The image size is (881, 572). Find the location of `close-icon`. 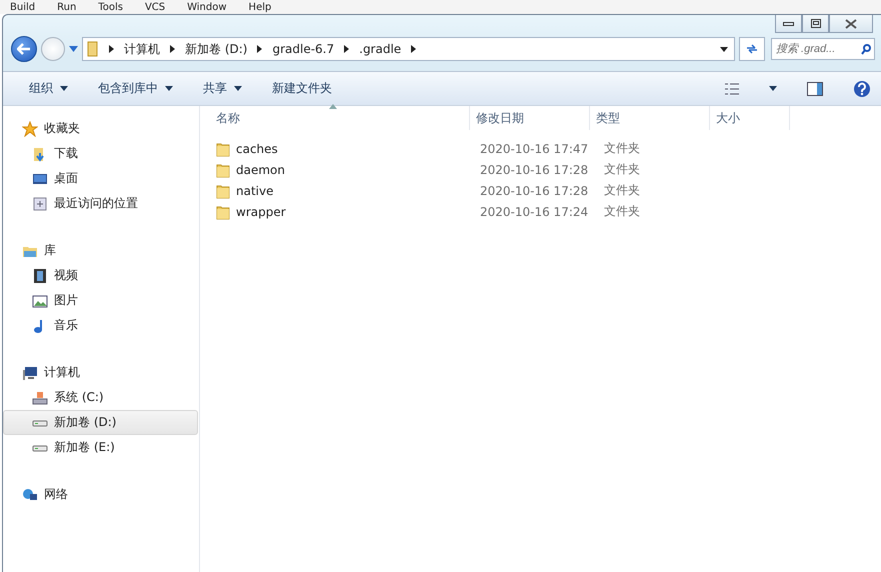

close-icon is located at coordinates (851, 23).